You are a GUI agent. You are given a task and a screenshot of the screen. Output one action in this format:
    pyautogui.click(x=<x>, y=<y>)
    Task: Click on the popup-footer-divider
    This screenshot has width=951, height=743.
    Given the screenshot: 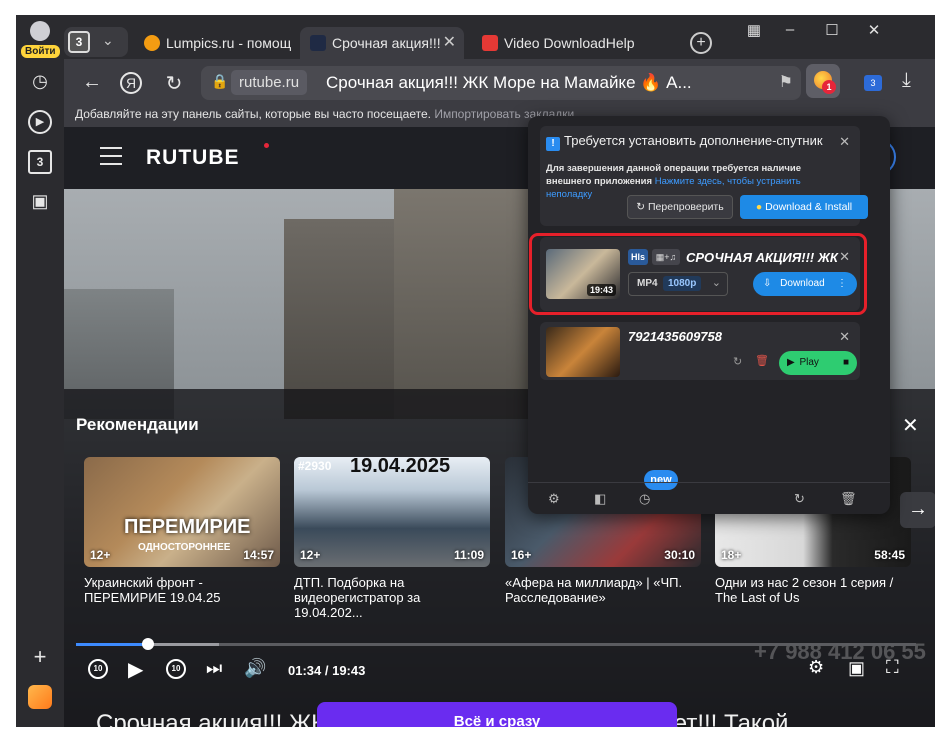 What is the action you would take?
    pyautogui.click(x=709, y=482)
    